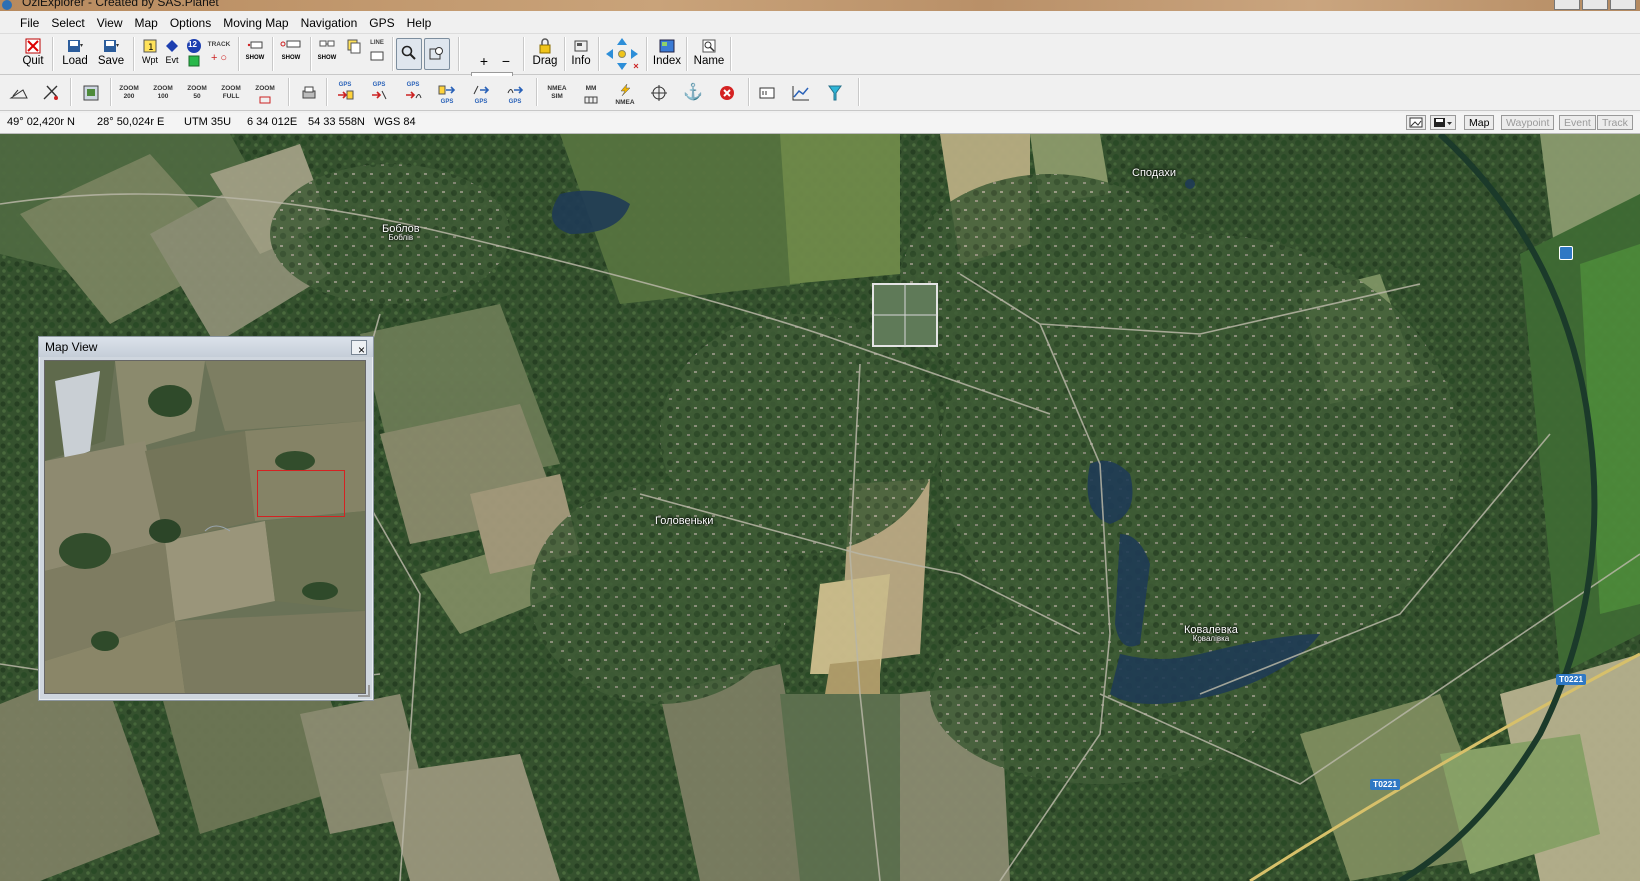 This screenshot has height=881, width=1640. Describe the element at coordinates (290, 44) in the screenshot. I see `route-icon` at that location.